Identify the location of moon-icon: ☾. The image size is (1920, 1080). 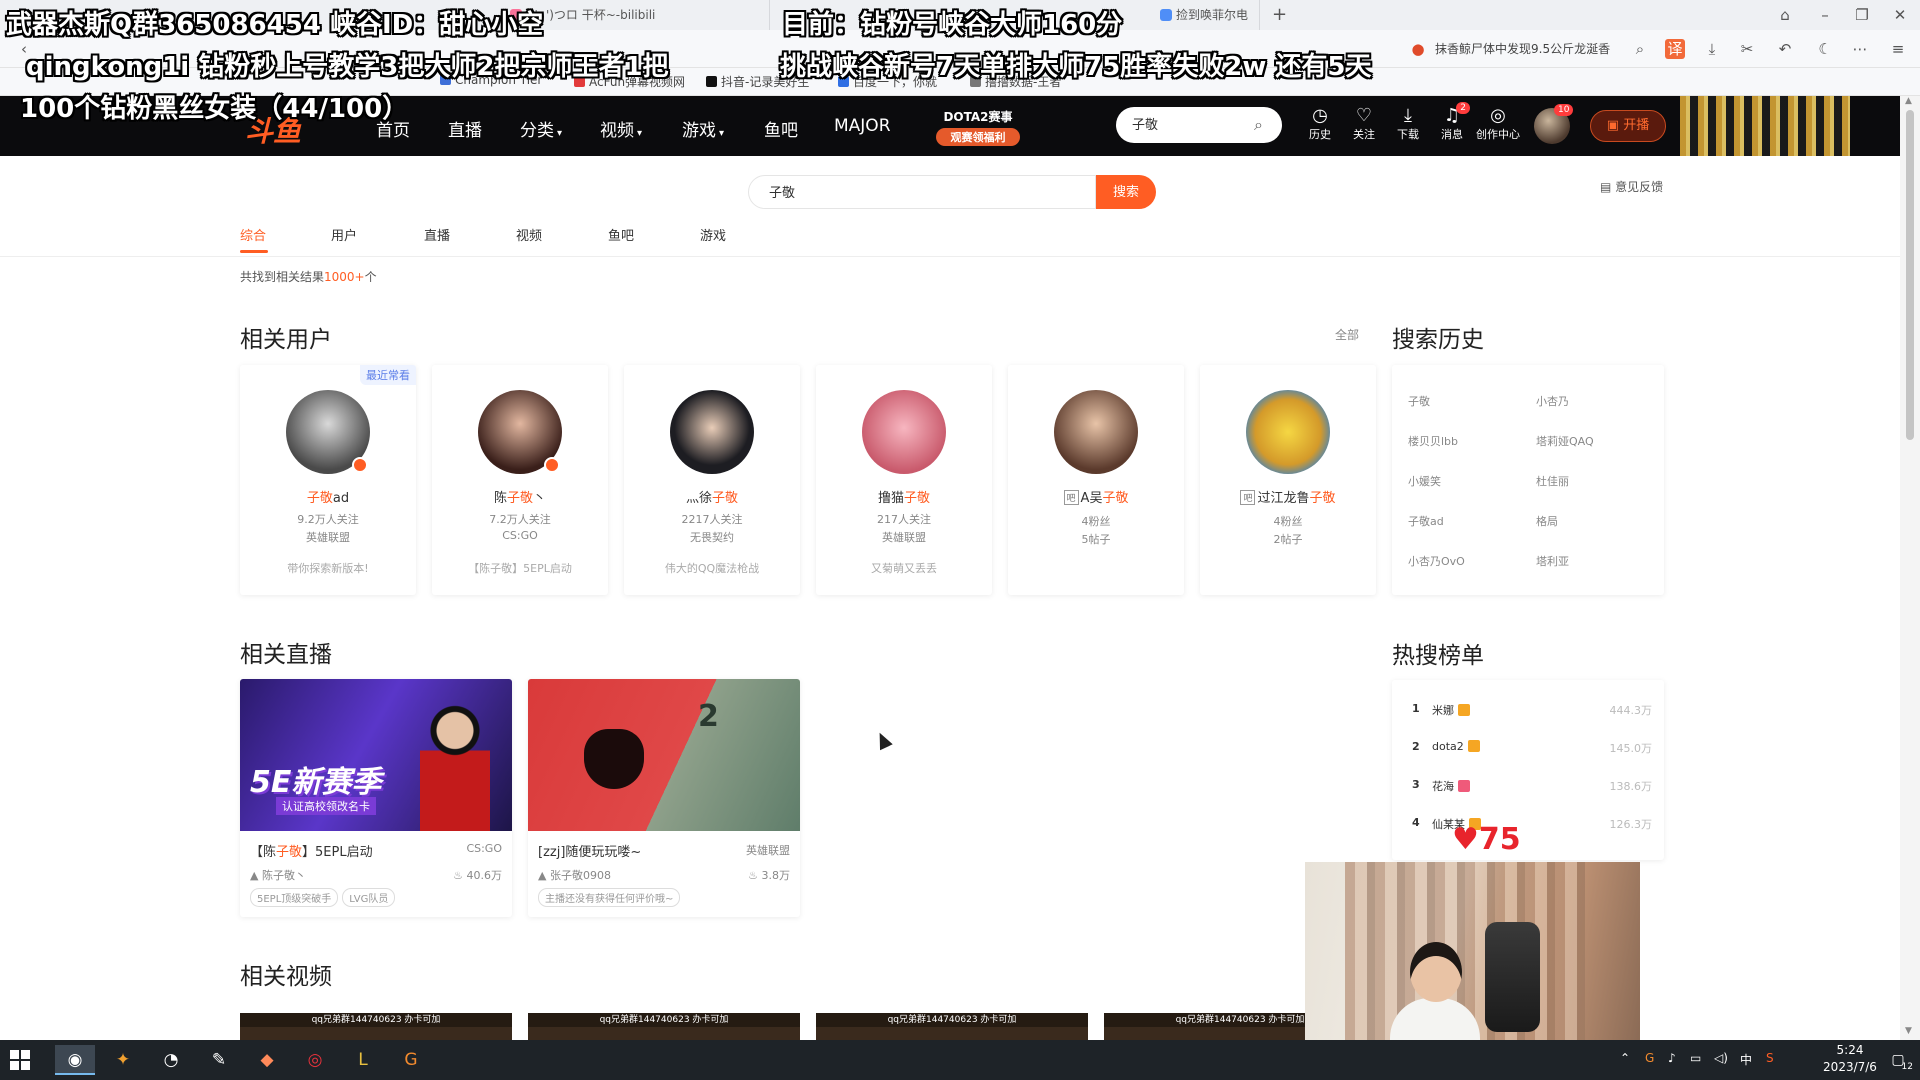
(1825, 49).